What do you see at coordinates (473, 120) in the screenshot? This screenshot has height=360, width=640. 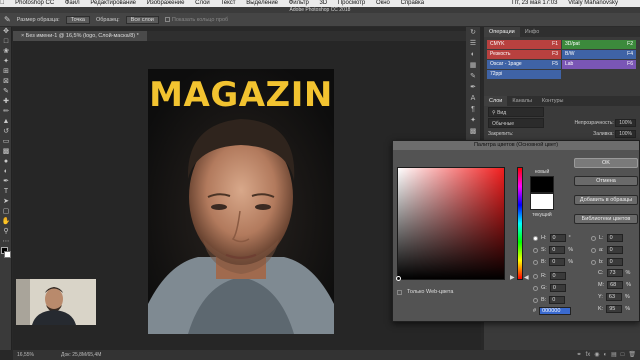 I see `styles-icon: ✦` at bounding box center [473, 120].